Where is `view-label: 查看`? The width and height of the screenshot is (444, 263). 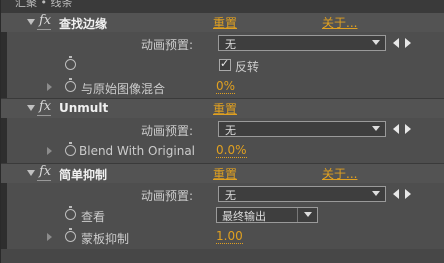
view-label: 查看 is located at coordinates (93, 217).